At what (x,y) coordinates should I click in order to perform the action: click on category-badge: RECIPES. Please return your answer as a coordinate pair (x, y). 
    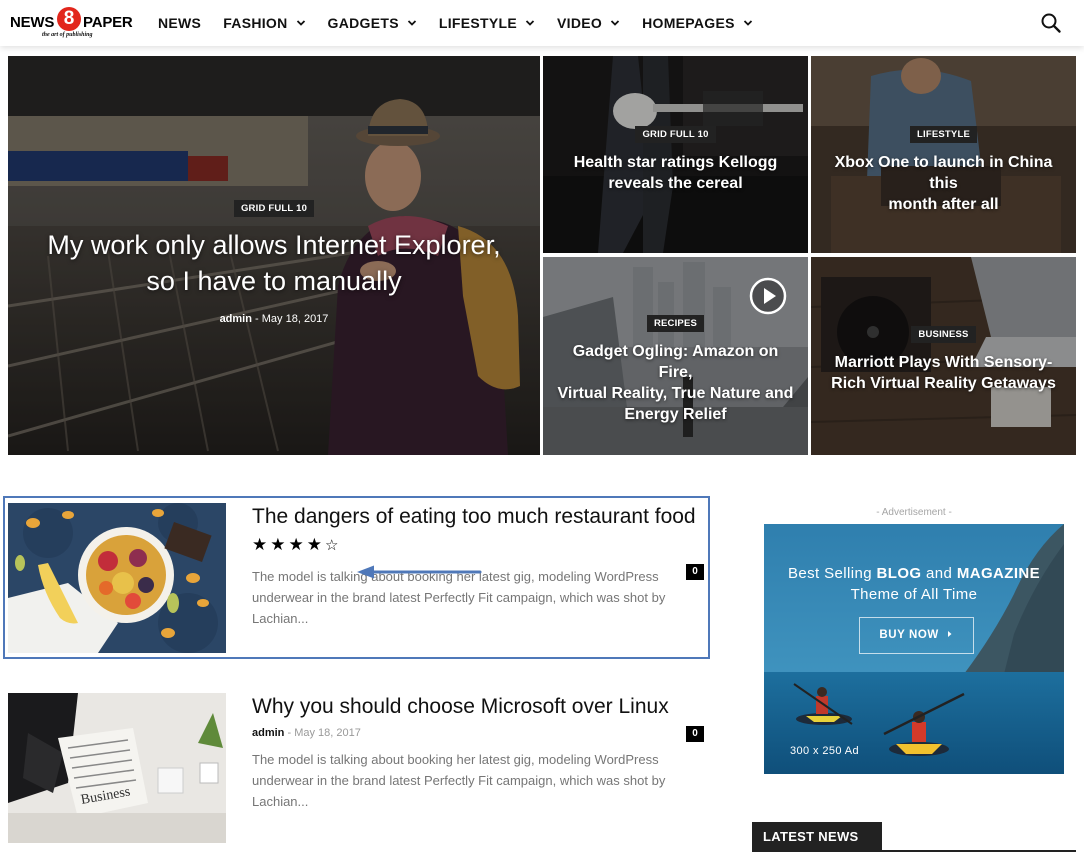
    Looking at the image, I should click on (675, 323).